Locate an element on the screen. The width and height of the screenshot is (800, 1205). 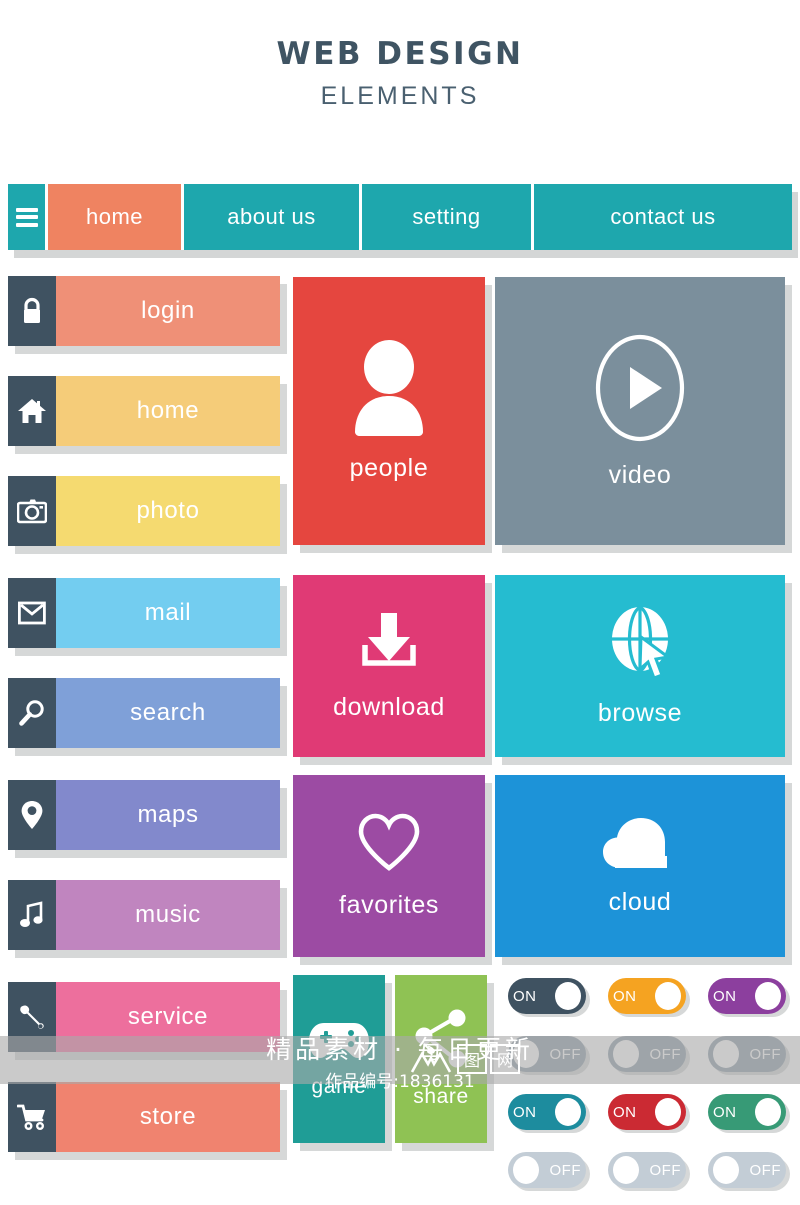
tile-label: download is located at coordinates (389, 706).